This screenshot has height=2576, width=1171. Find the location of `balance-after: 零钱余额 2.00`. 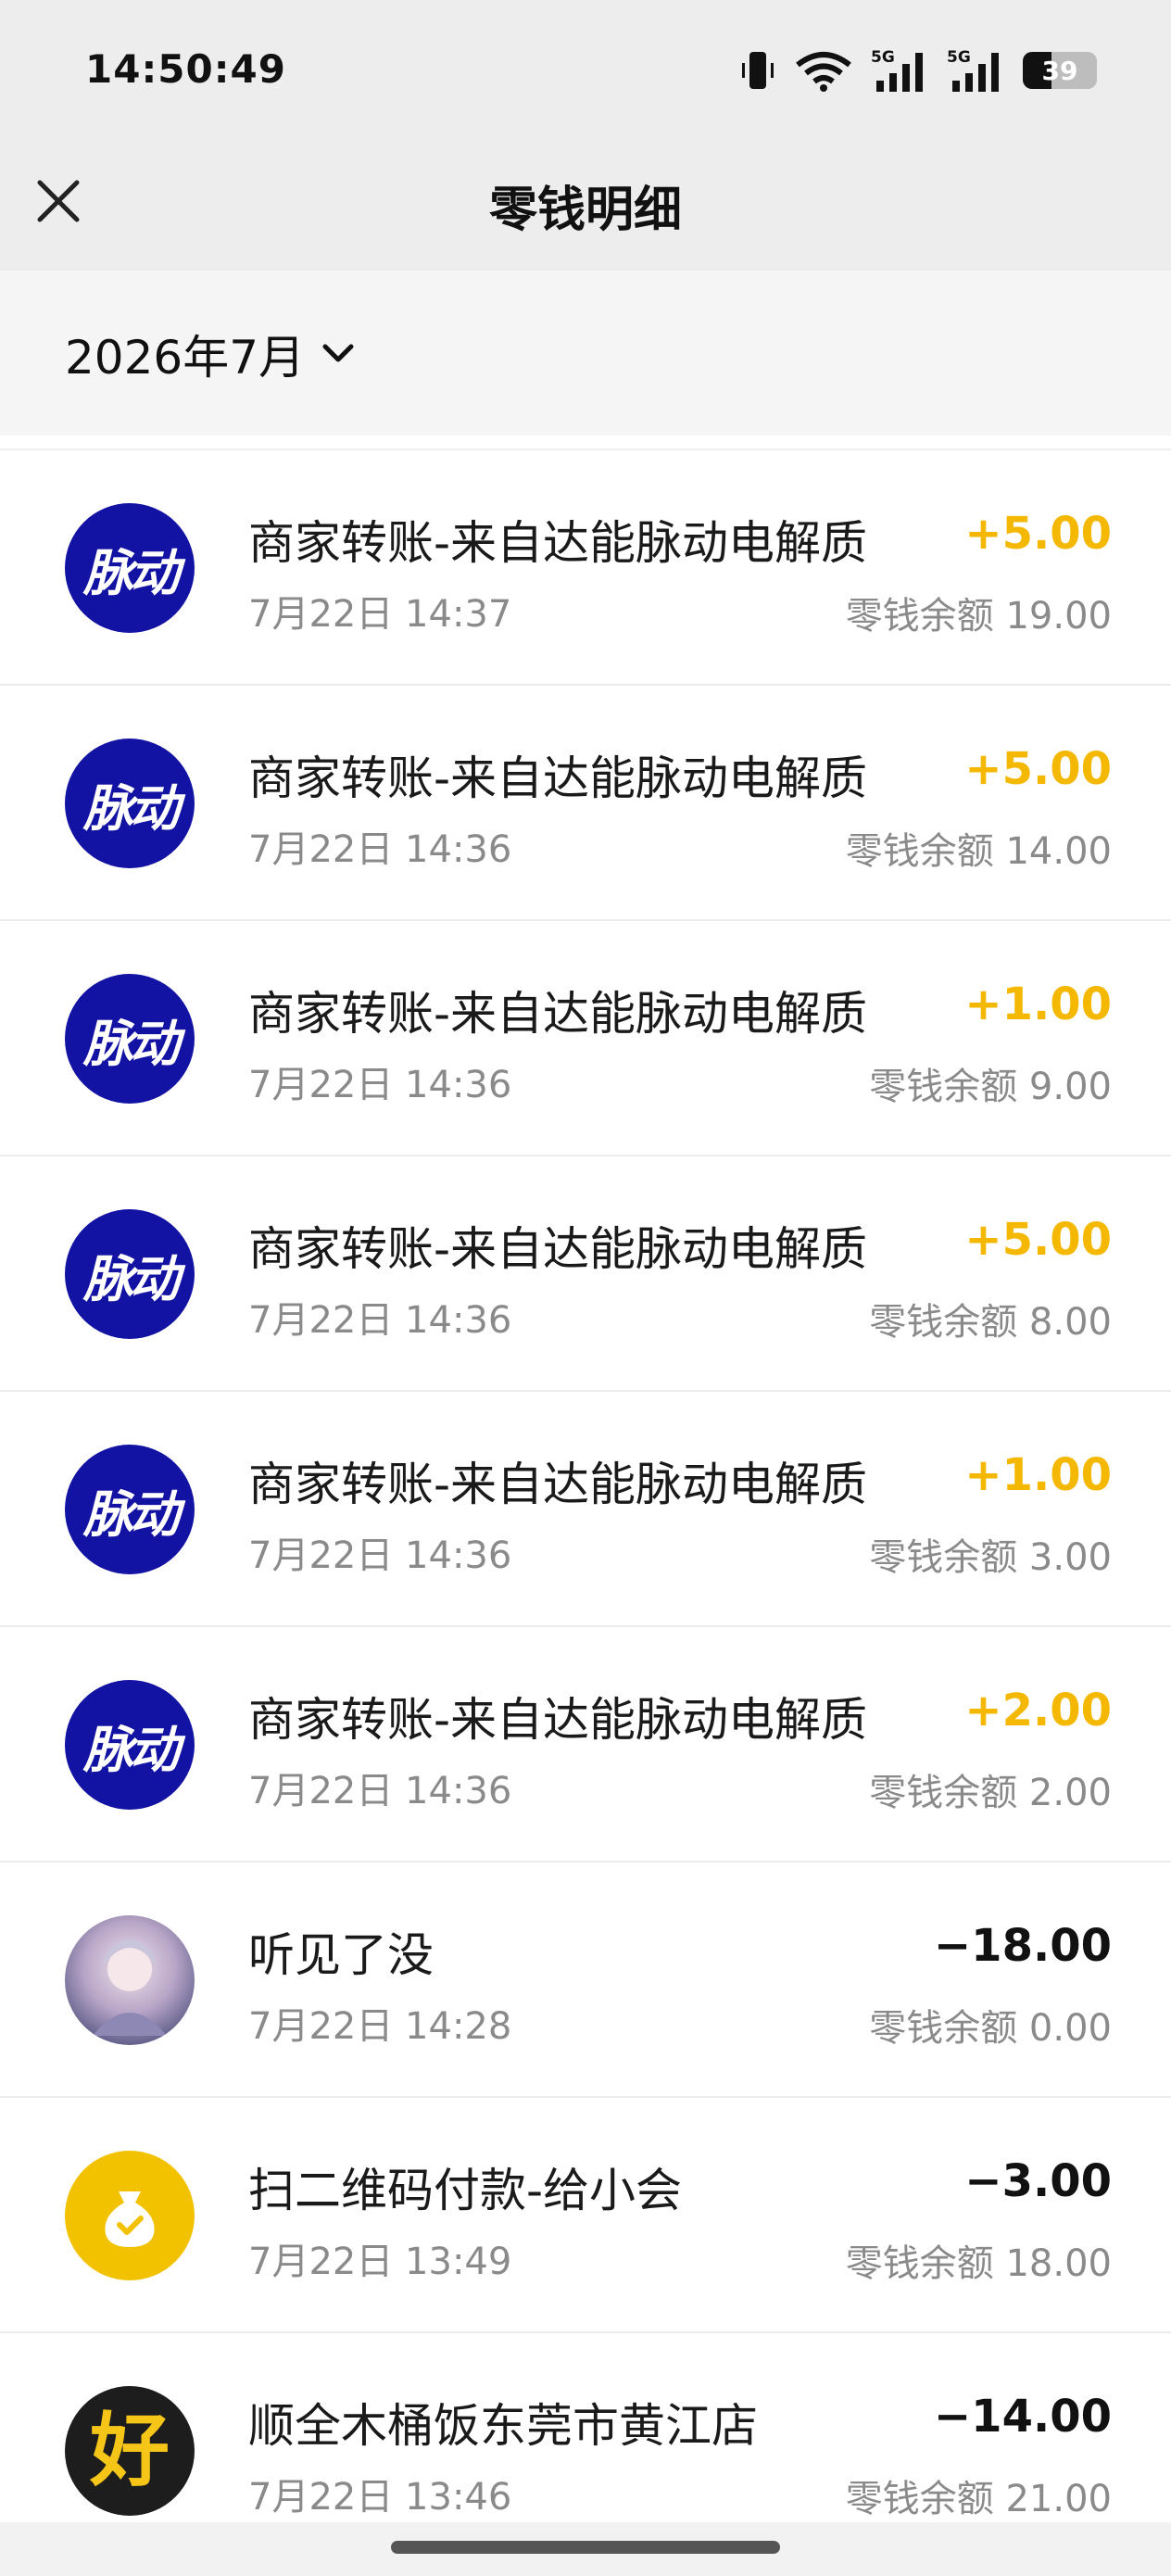

balance-after: 零钱余额 2.00 is located at coordinates (991, 1793).